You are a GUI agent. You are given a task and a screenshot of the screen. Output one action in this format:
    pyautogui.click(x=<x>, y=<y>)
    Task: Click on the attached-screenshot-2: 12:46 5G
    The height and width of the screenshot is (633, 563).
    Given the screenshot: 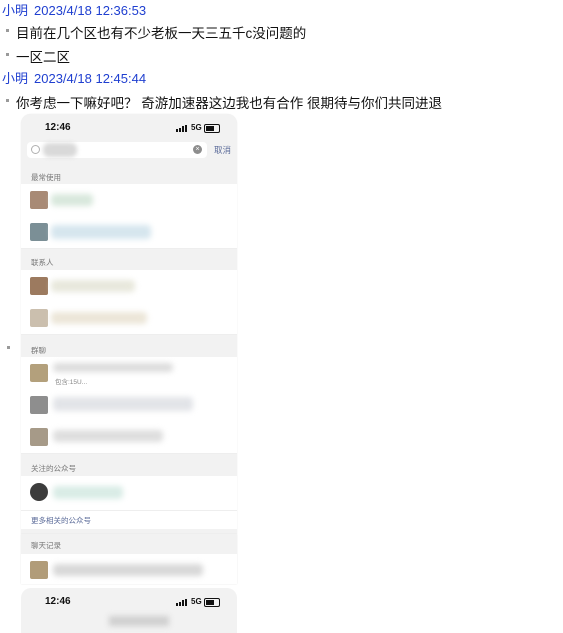 What is the action you would take?
    pyautogui.click(x=129, y=610)
    